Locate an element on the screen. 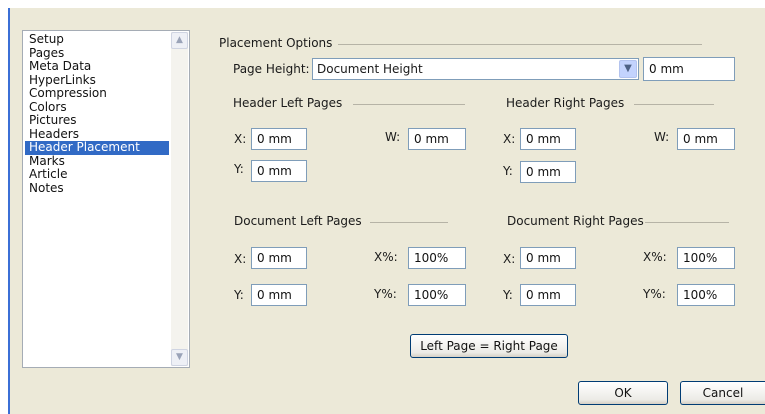 This screenshot has height=414, width=765. header-left-y-label: Y: is located at coordinates (239, 169).